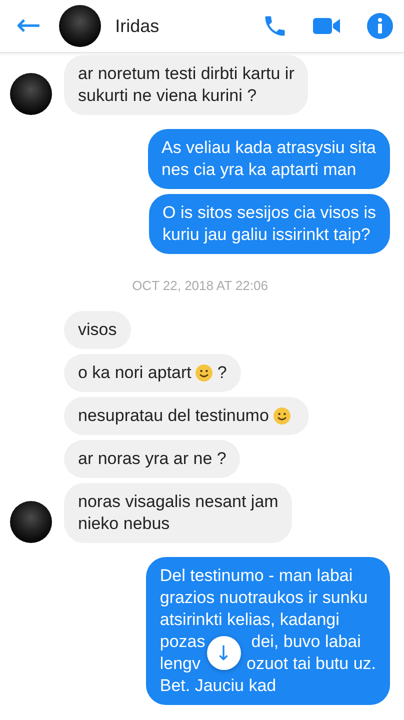 This screenshot has width=404, height=720. What do you see at coordinates (137, 26) in the screenshot?
I see `contact-name: Iridas` at bounding box center [137, 26].